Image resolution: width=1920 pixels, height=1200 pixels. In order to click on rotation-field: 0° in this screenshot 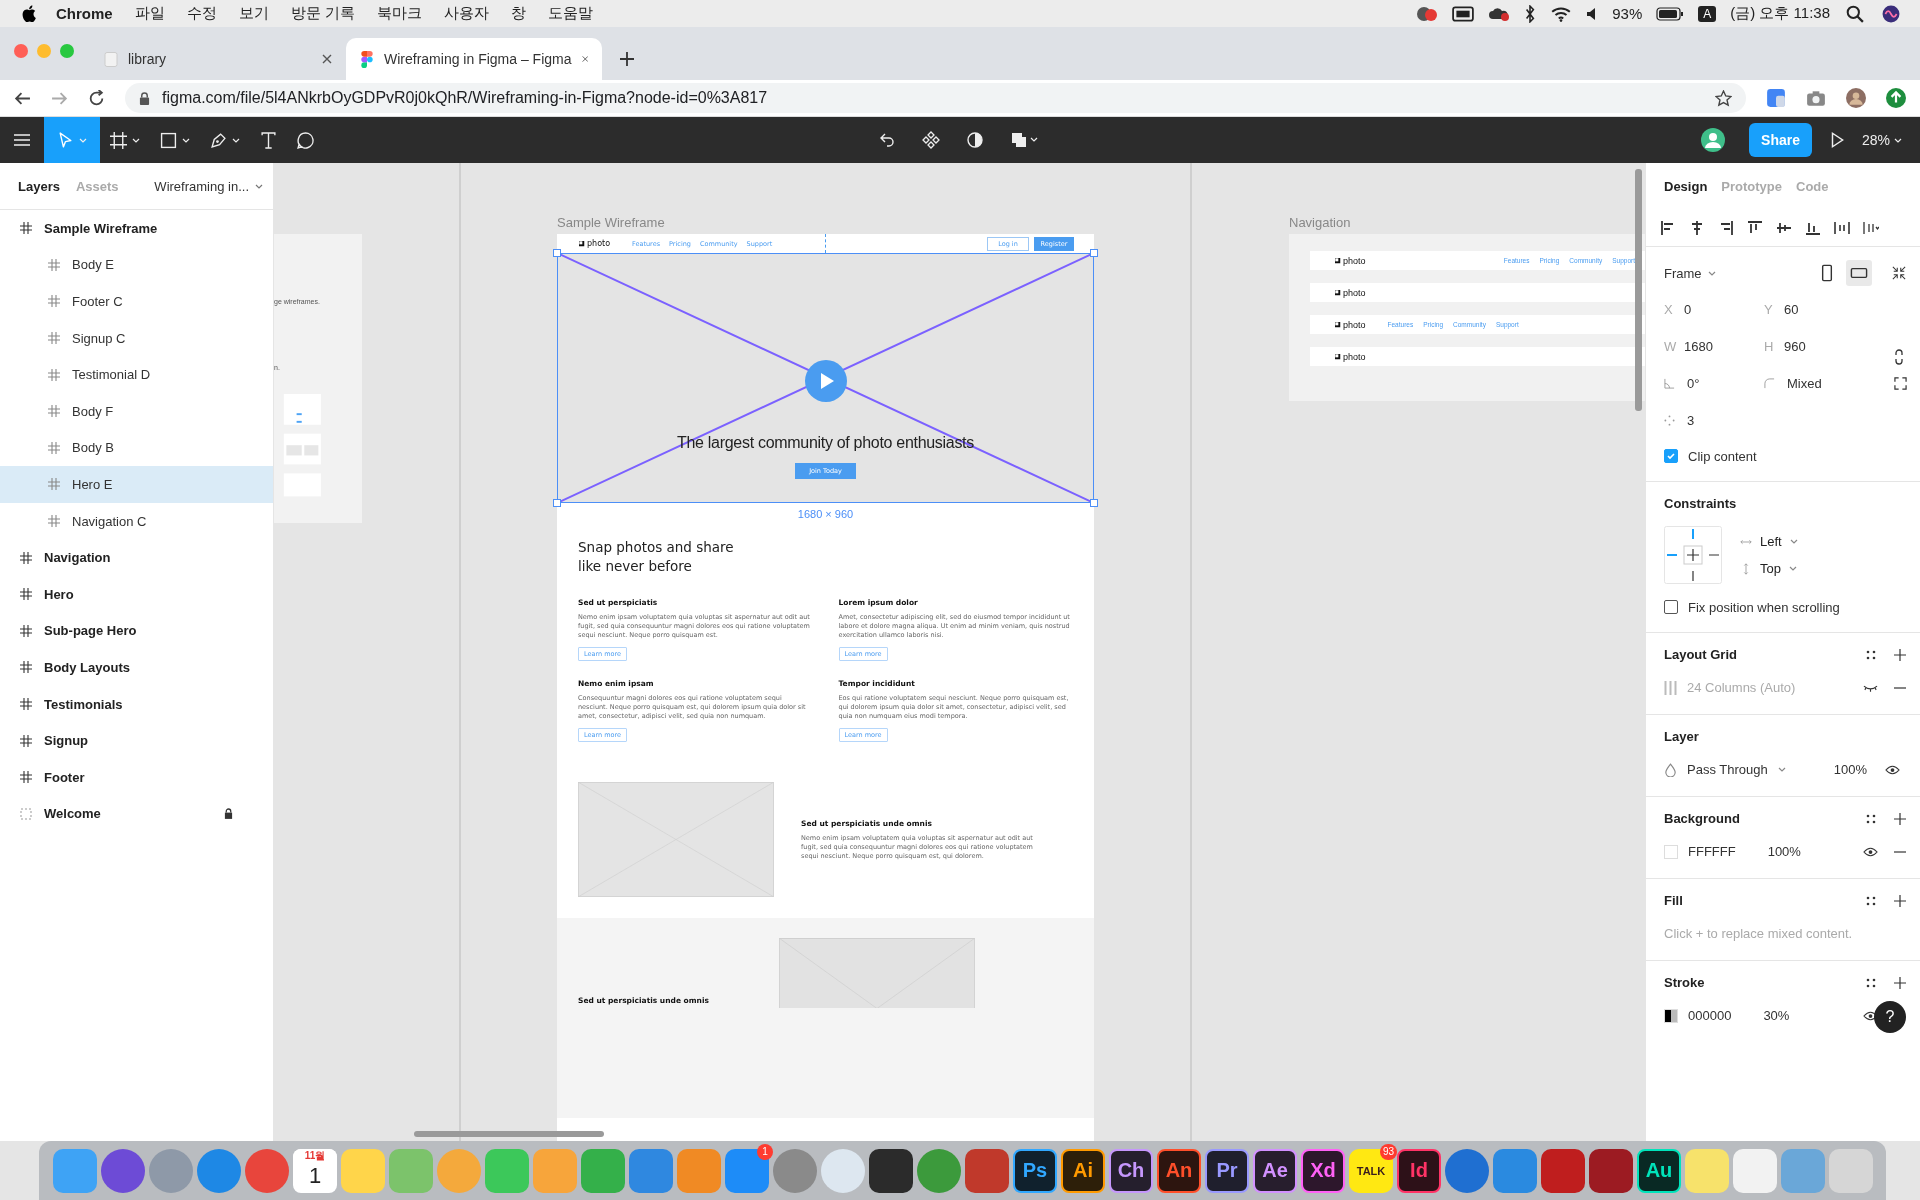, I will do `click(1714, 383)`.